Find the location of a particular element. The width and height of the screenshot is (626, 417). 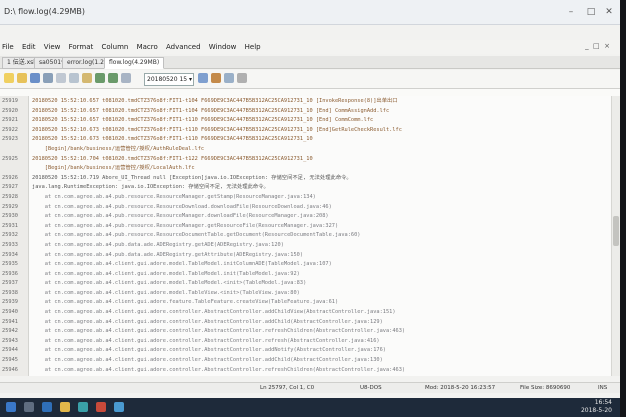

open-folder-icon is located at coordinates (22, 78).